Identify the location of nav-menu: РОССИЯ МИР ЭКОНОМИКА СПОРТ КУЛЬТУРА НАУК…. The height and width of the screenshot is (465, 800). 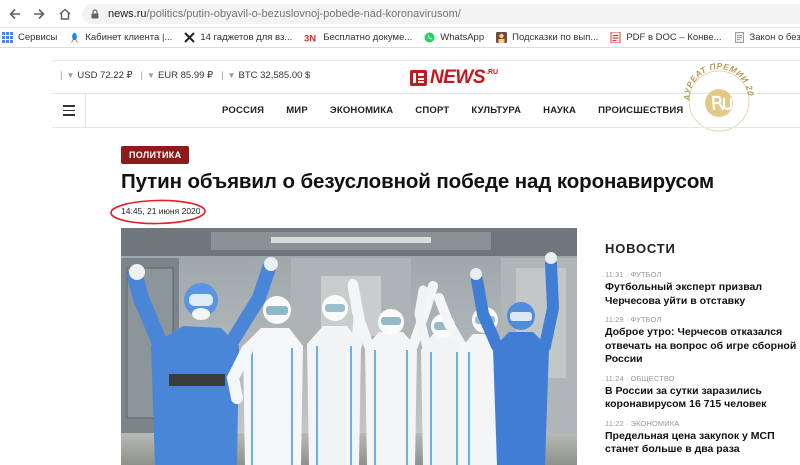
(463, 110).